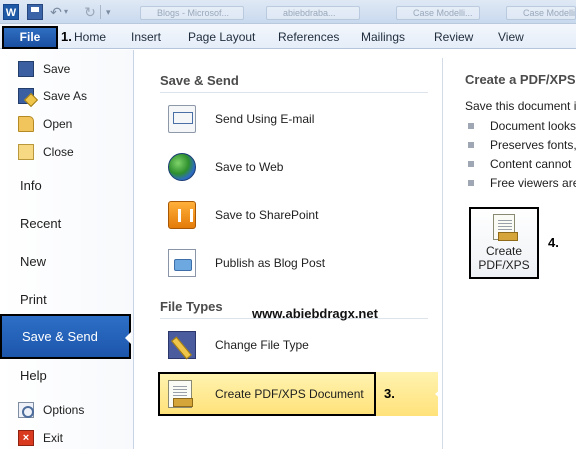  Describe the element at coordinates (100, 12) in the screenshot. I see `toolbar-separator` at that location.